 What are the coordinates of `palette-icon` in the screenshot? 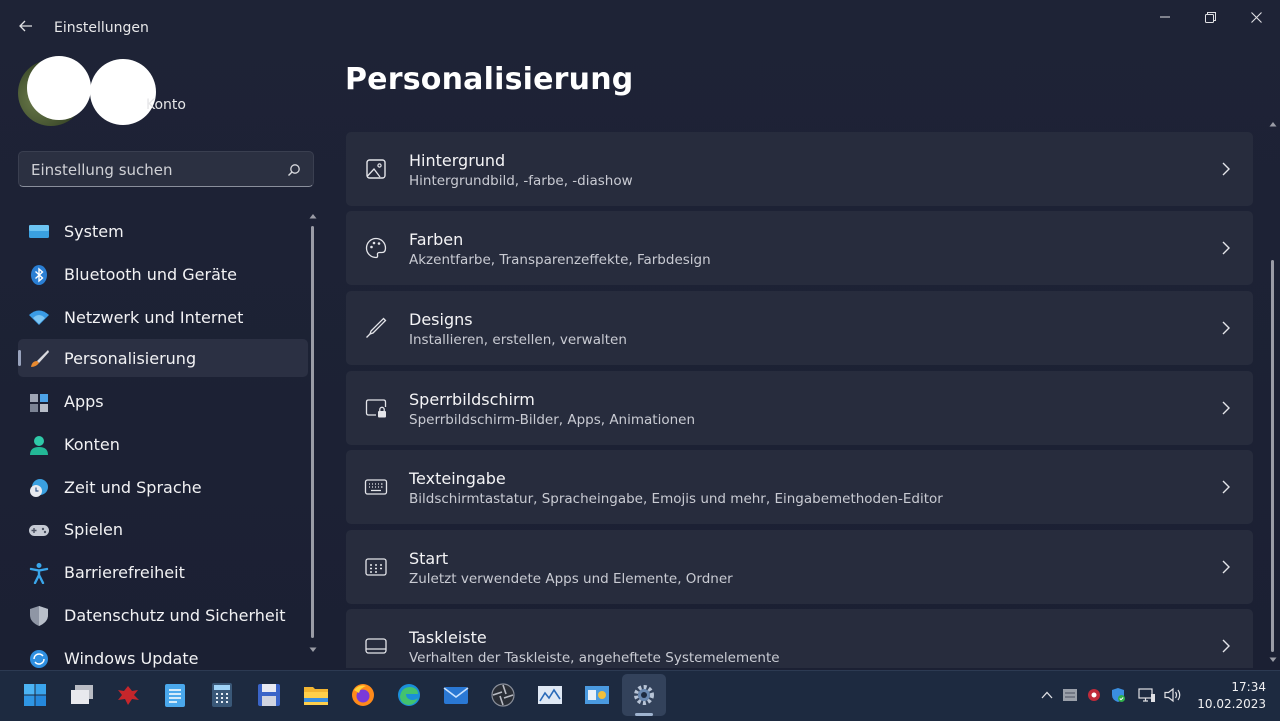 It's located at (376, 248).